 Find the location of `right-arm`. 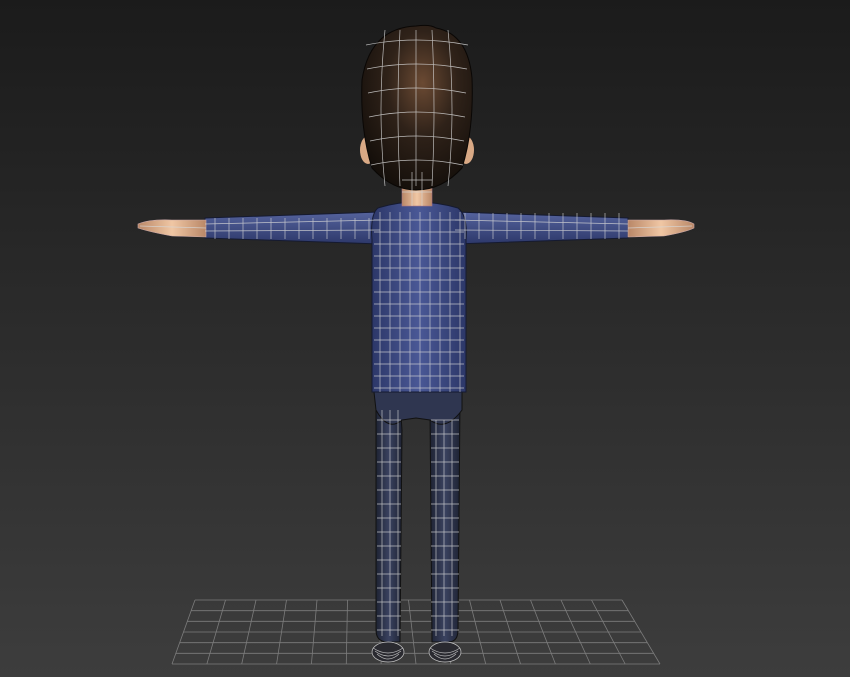

right-arm is located at coordinates (541, 228).